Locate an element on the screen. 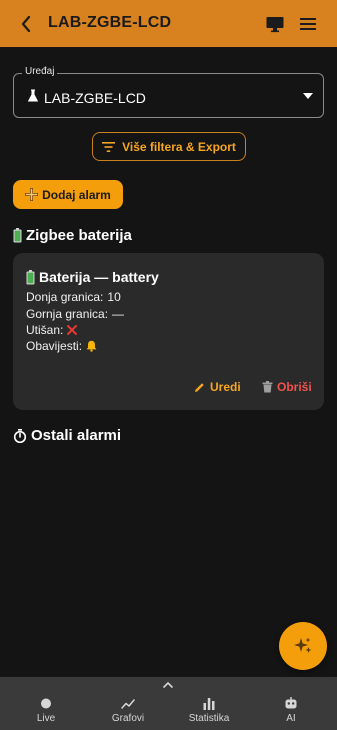 This screenshot has height=730, width=337. monitor-icon is located at coordinates (275, 25).